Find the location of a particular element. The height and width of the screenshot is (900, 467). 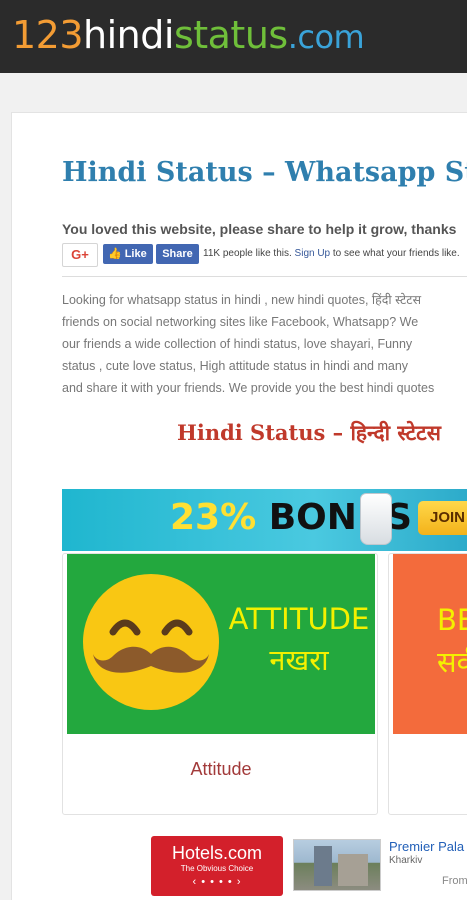

hotels-tagline: The Obvious Choice is located at coordinates (217, 868).